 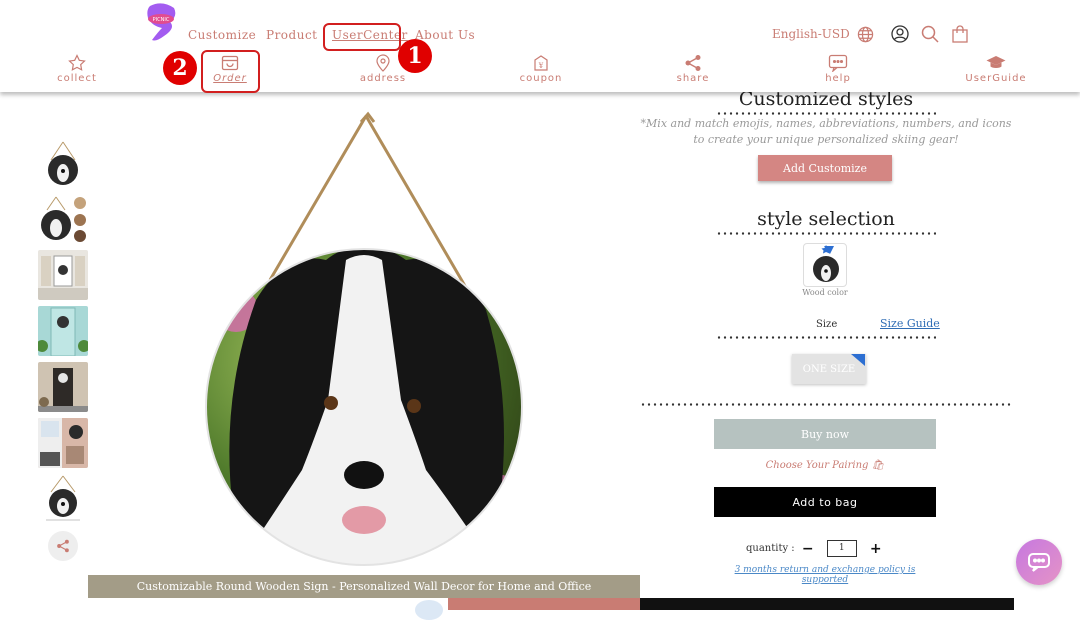 What do you see at coordinates (445, 35) in the screenshot?
I see `nav-about-us: About Us` at bounding box center [445, 35].